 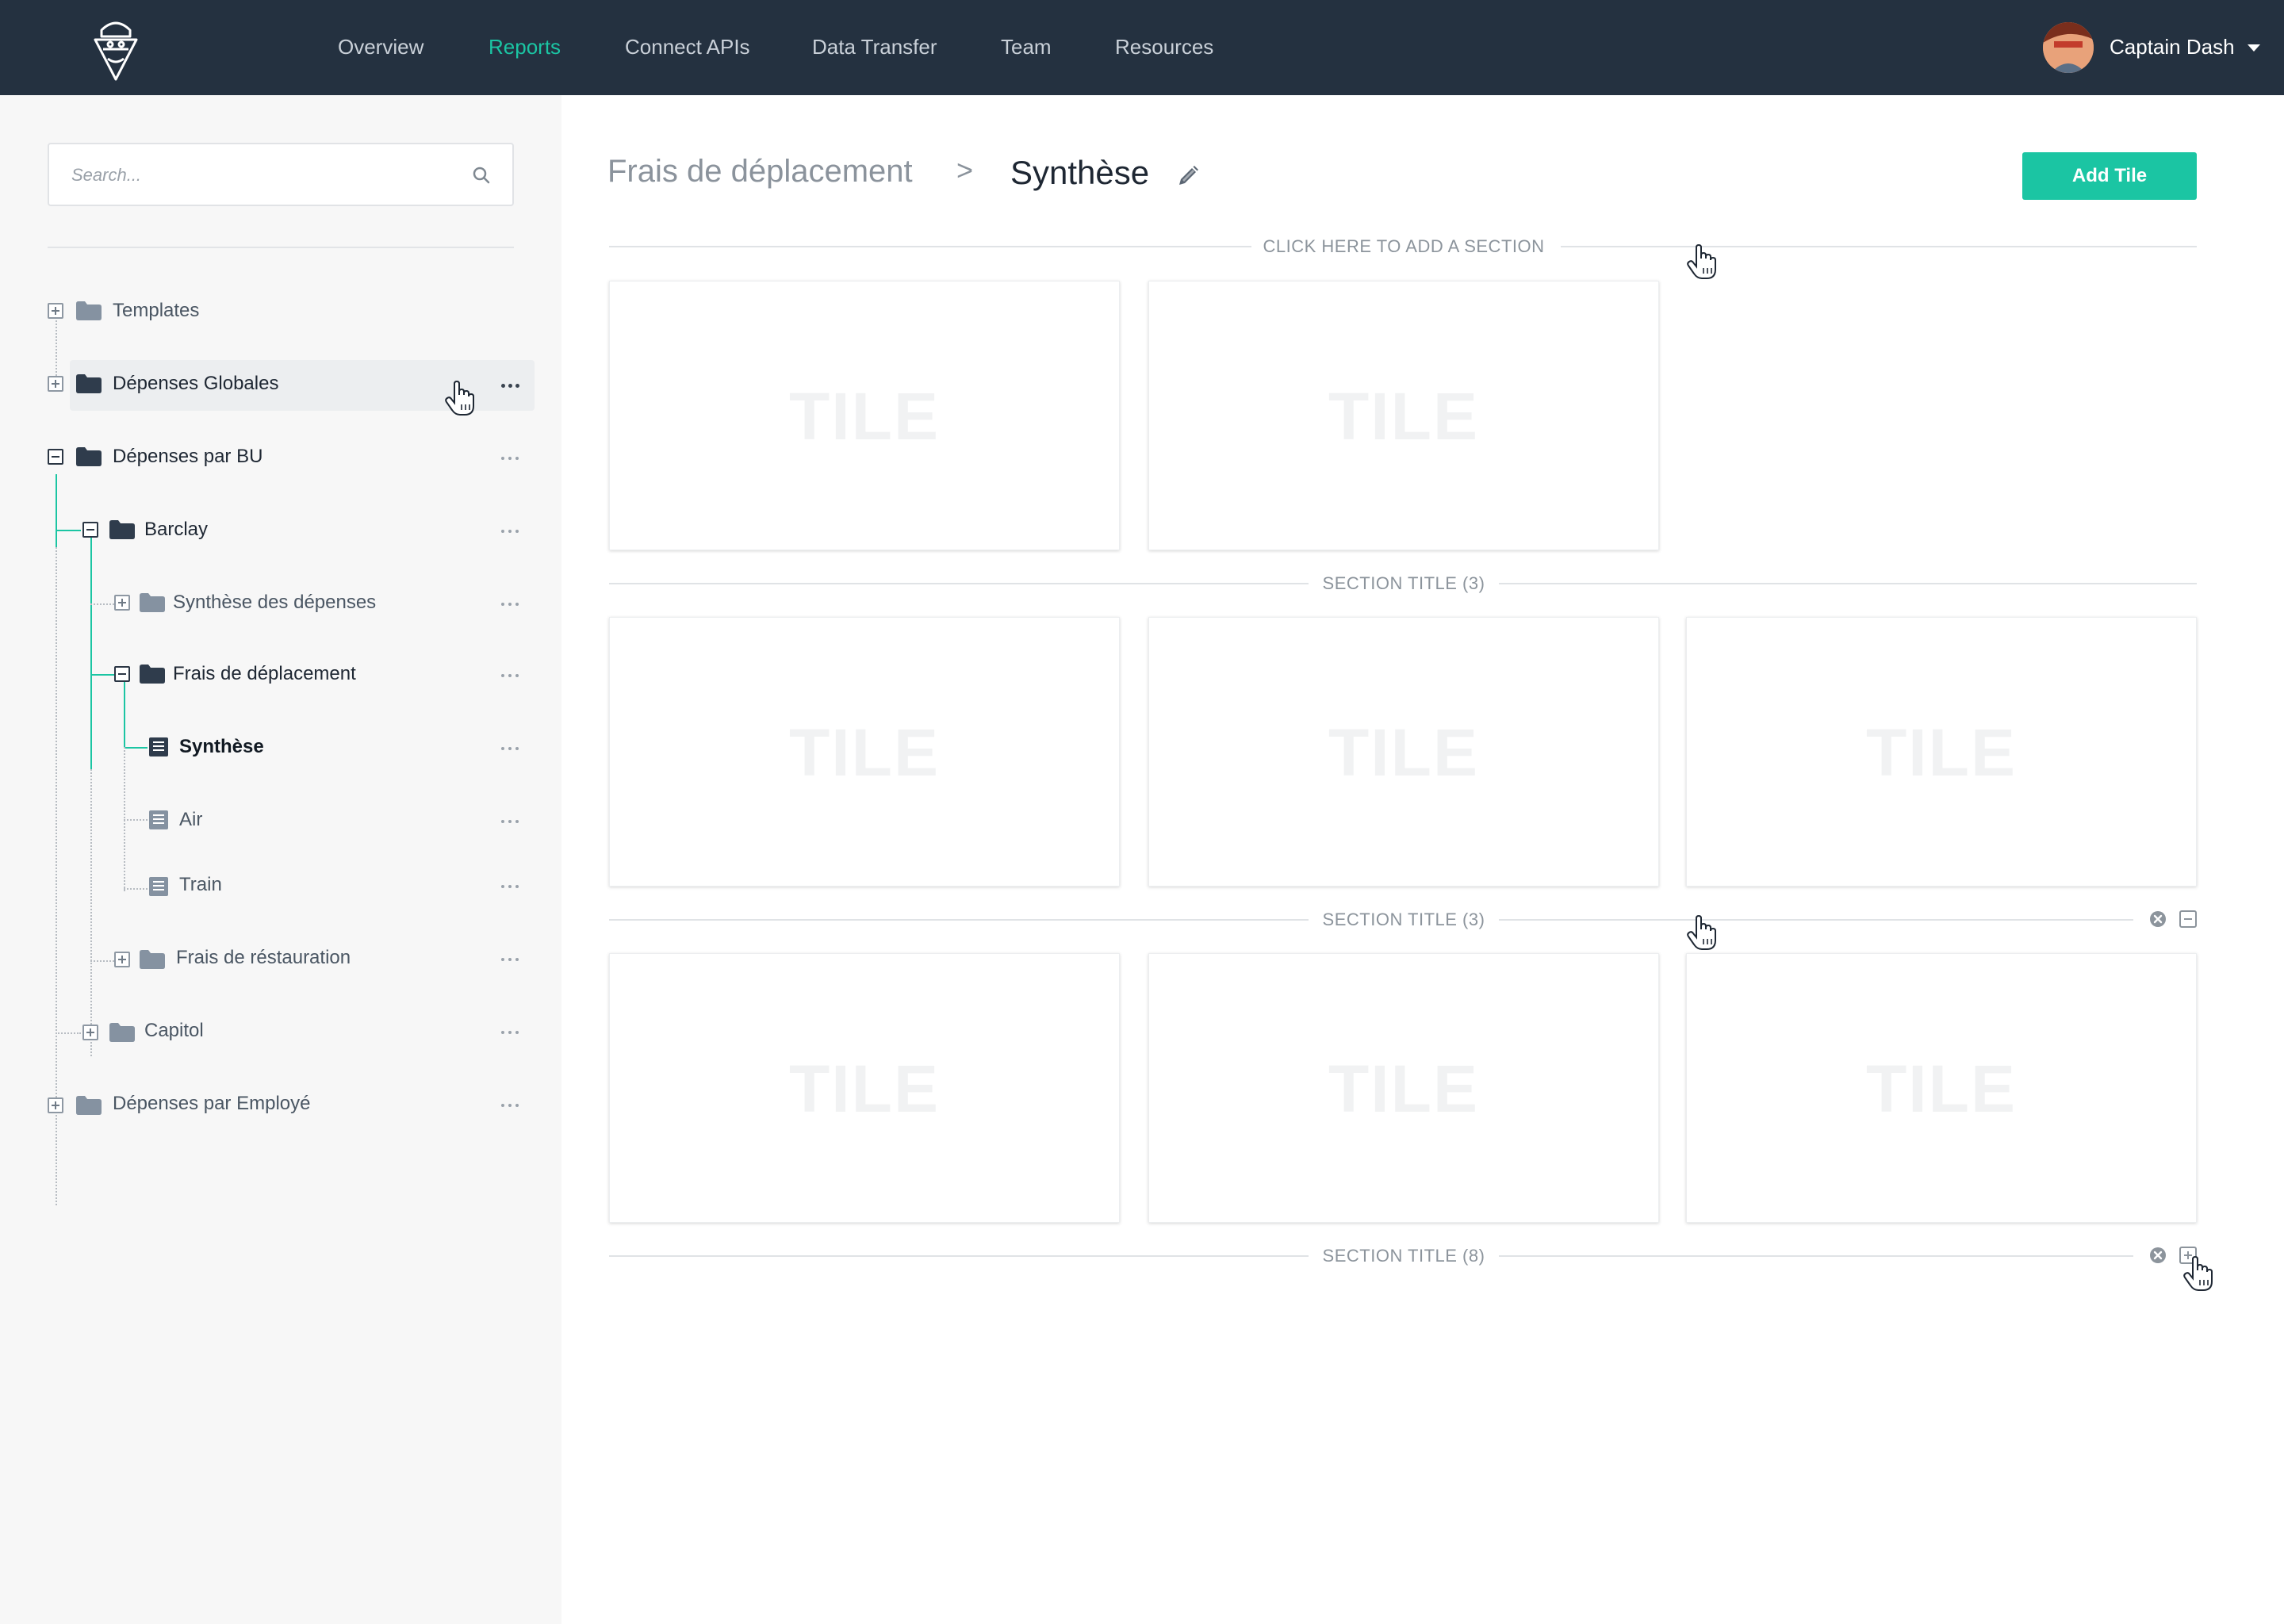 I want to click on tree-item-frais-de-restauration: Frais de réstauration, so click(x=263, y=958).